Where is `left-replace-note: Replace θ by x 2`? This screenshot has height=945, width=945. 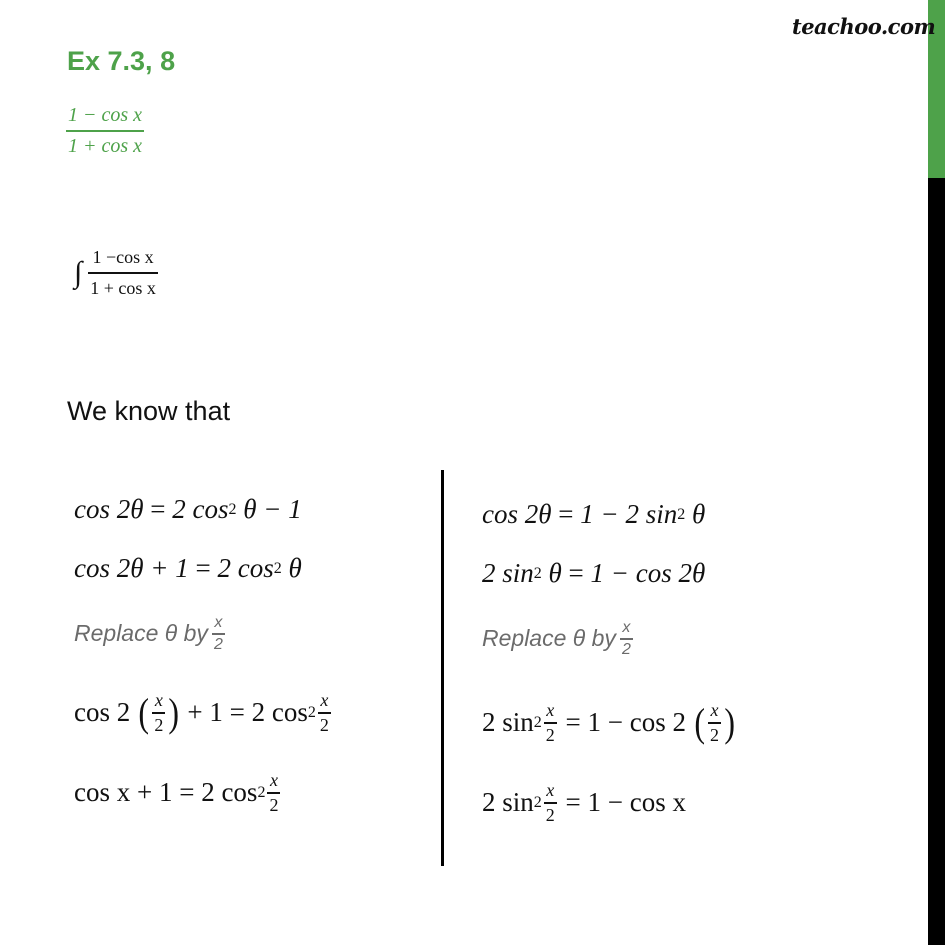 left-replace-note: Replace θ by x 2 is located at coordinates (149, 634).